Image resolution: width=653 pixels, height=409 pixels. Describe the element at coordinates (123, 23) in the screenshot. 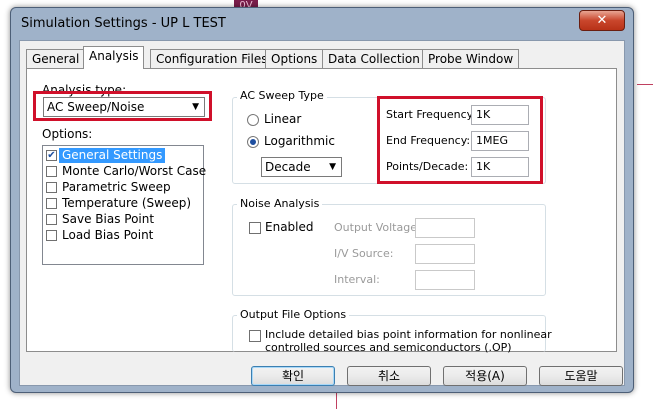

I see `window-title: Simulation Settings - UP L TEST` at that location.